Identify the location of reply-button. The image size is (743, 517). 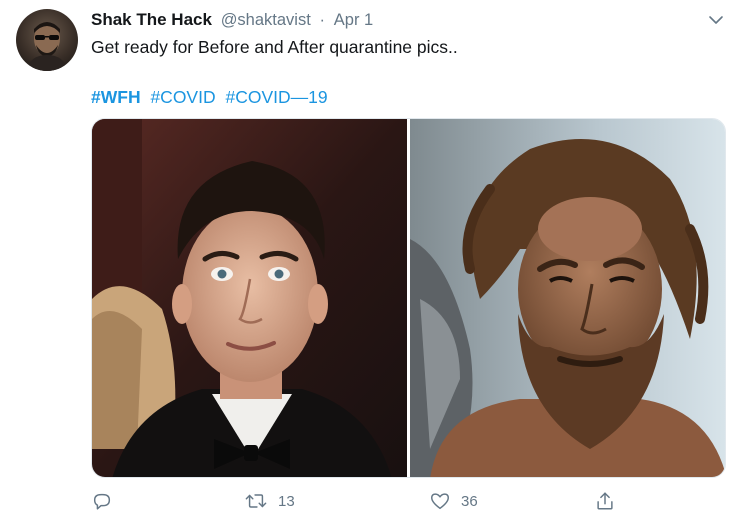
(107, 501).